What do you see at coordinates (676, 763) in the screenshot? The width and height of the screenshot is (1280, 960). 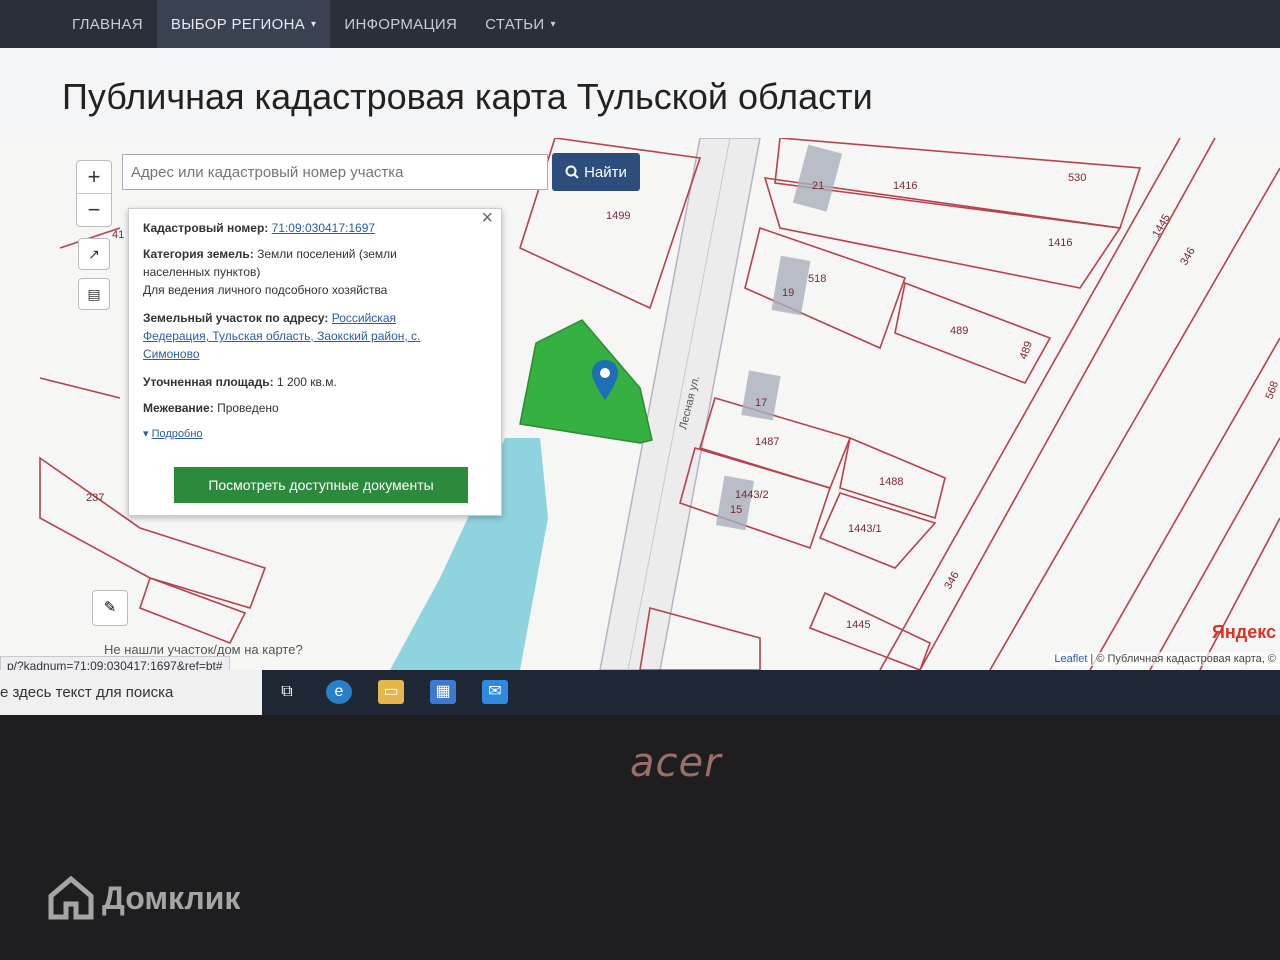 I see `acer-logo: acer` at bounding box center [676, 763].